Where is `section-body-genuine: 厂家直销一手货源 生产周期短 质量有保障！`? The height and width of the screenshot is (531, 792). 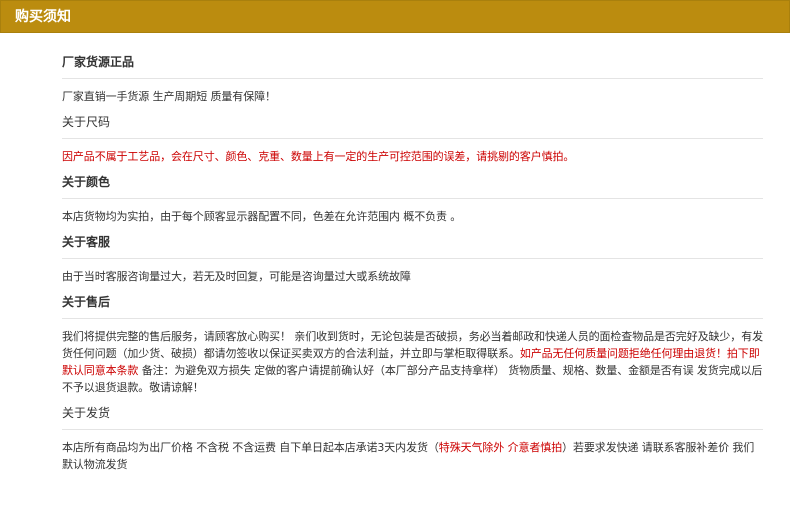 section-body-genuine: 厂家直销一手货源 生产周期短 质量有保障！ is located at coordinates (412, 94).